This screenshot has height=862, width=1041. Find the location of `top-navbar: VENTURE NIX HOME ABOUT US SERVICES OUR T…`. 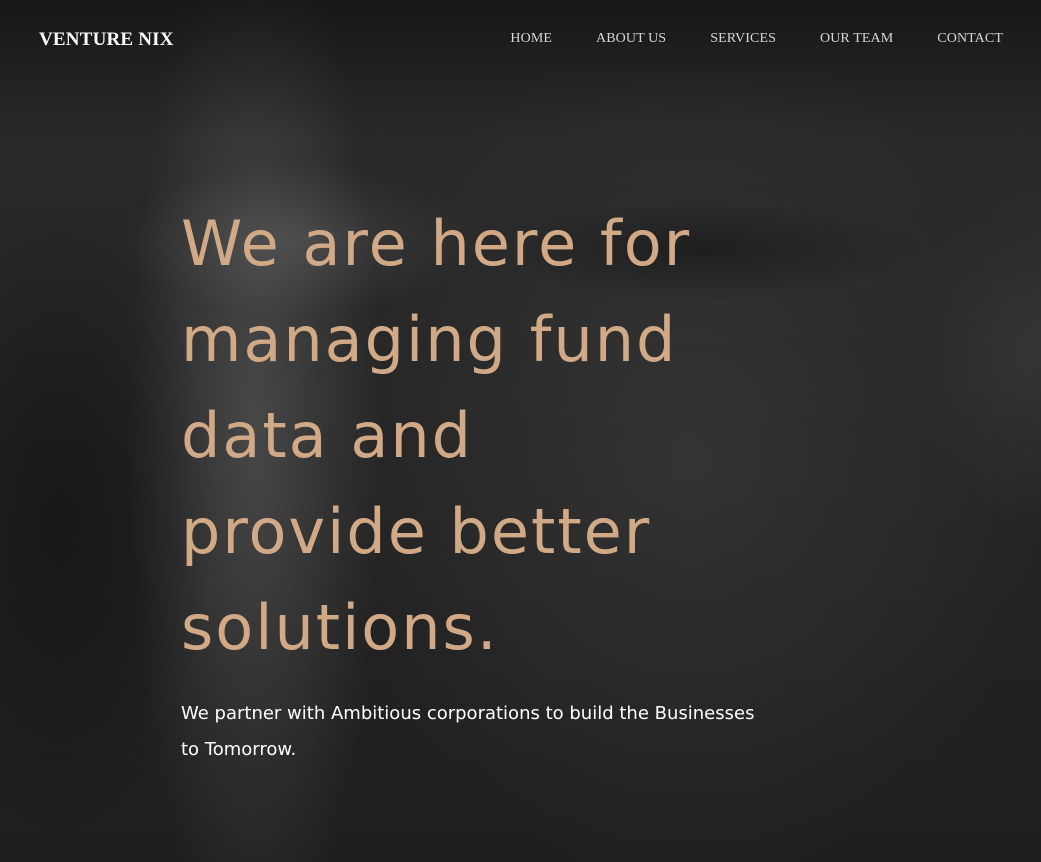

top-navbar: VENTURE NIX HOME ABOUT US SERVICES OUR T… is located at coordinates (520, 40).